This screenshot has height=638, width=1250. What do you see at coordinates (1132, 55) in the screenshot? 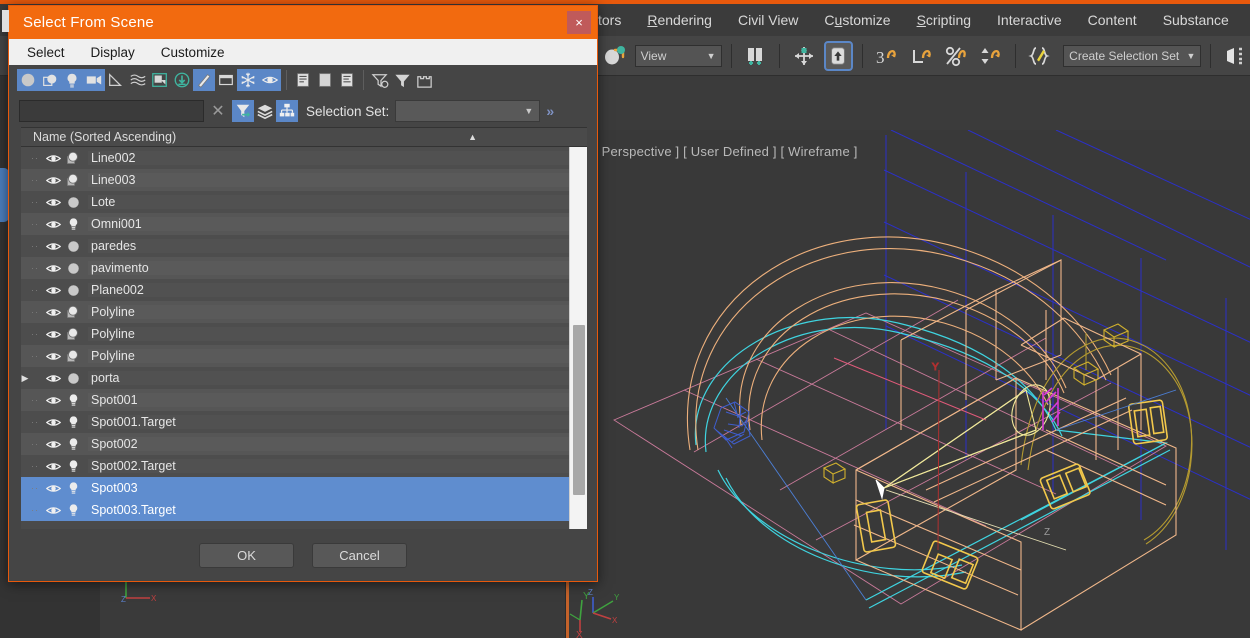
I see `create-selection-set-combo: Create Selection Set ▼` at bounding box center [1132, 55].